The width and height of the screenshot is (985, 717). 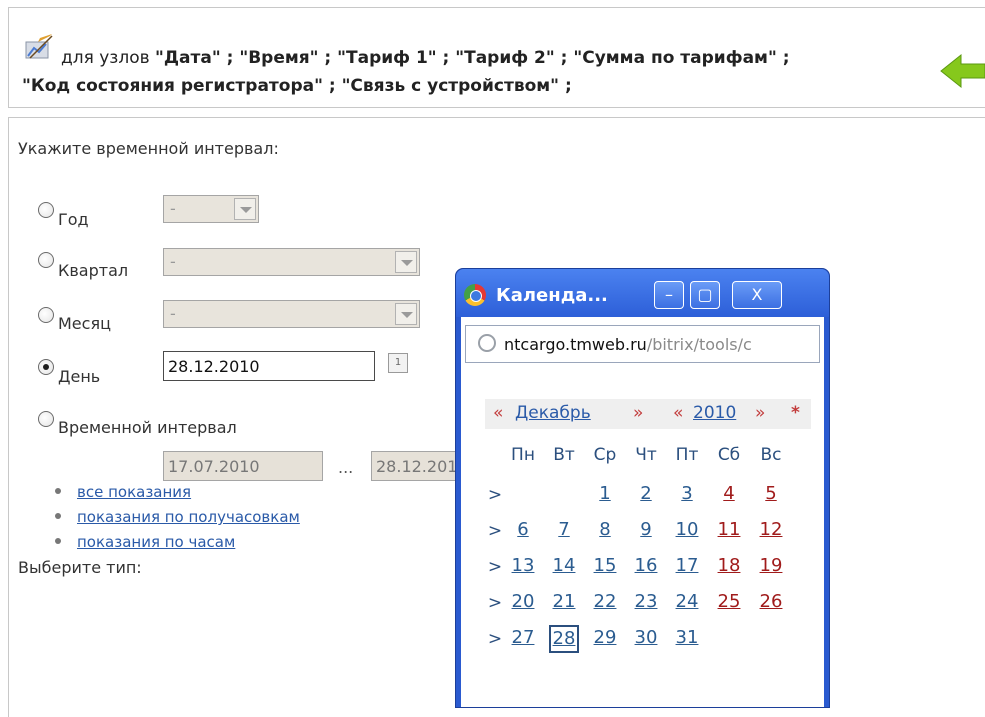 I want to click on calendar-day: 28, so click(x=564, y=639).